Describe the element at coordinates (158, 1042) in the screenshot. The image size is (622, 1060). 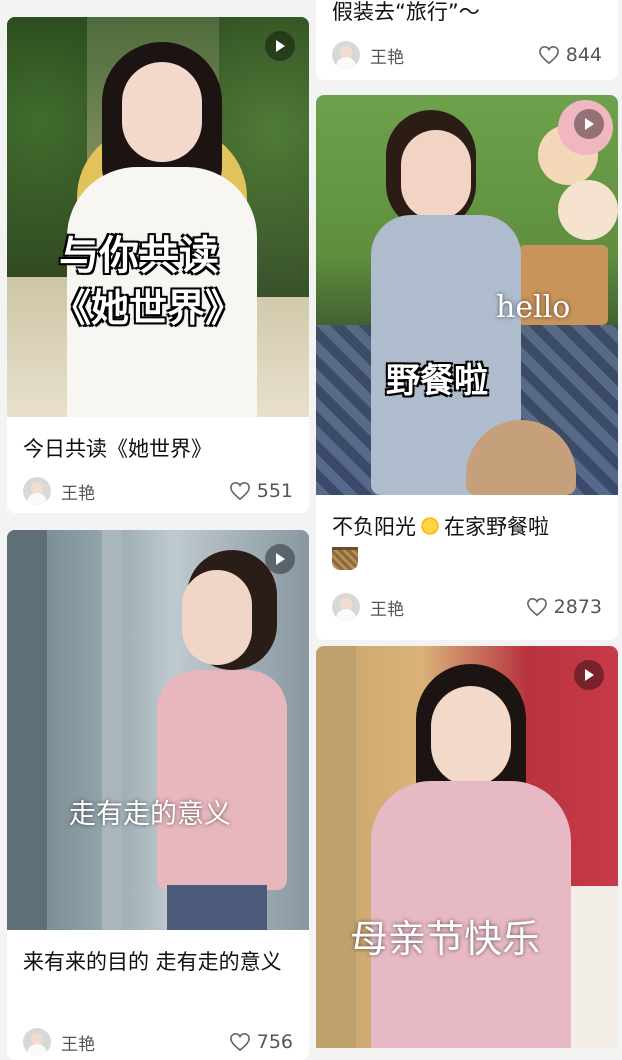
I see `card-meta: 王艳 756` at that location.